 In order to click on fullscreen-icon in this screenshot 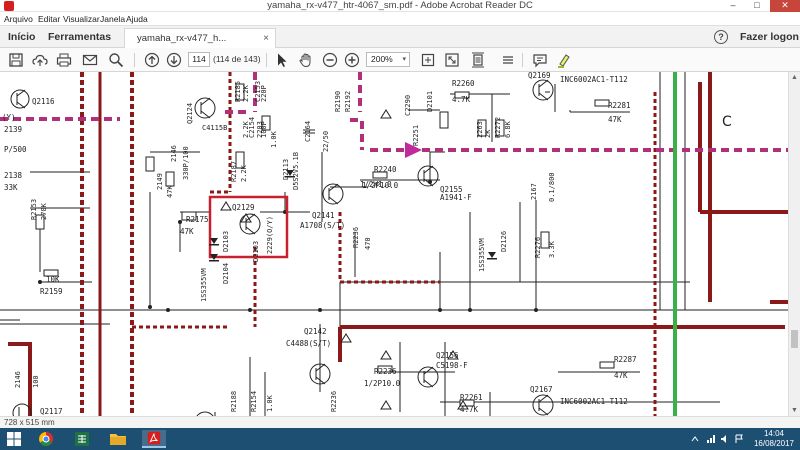, I will do `click(452, 60)`.